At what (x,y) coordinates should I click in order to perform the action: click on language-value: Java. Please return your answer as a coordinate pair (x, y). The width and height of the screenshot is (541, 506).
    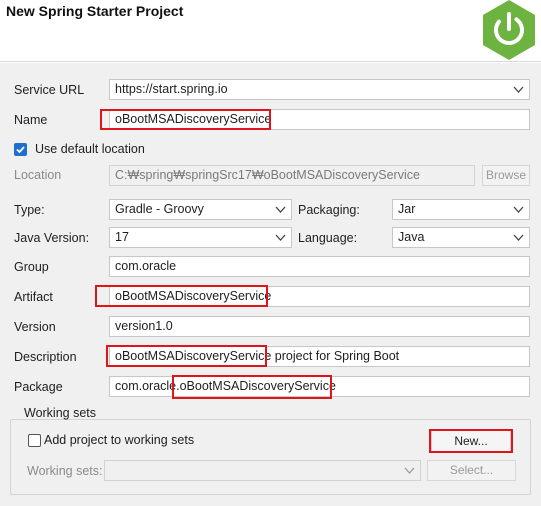
    Looking at the image, I should click on (411, 237).